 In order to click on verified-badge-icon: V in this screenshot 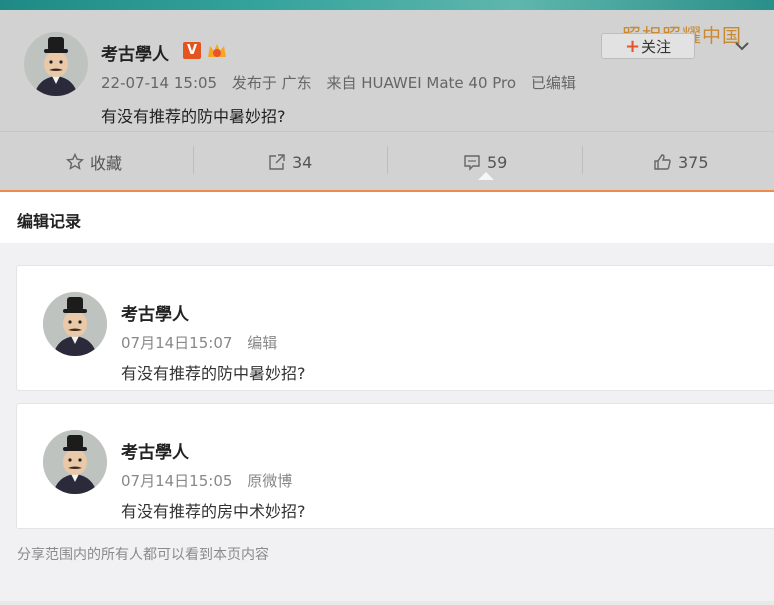, I will do `click(192, 50)`.